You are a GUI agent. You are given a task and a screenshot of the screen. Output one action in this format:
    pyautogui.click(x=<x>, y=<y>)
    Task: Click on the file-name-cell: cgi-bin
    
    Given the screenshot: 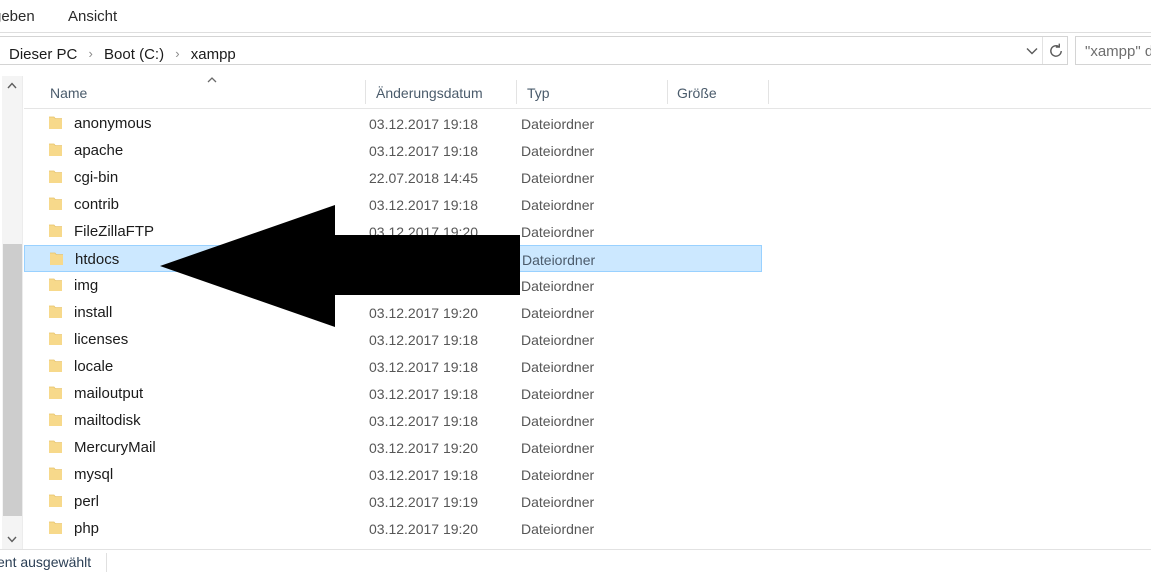 What is the action you would take?
    pyautogui.click(x=96, y=177)
    